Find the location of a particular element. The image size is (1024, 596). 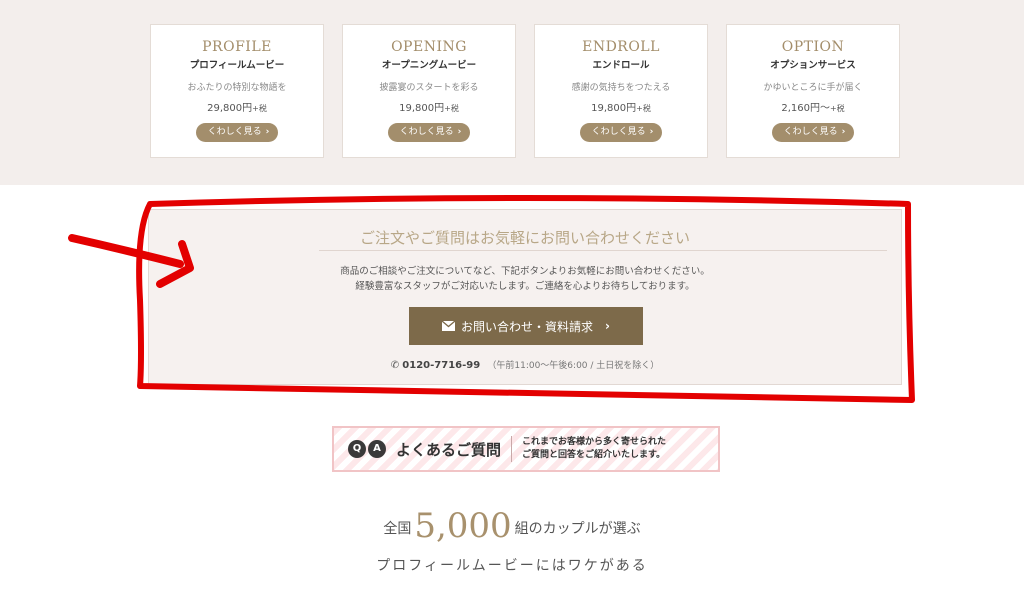

couple-count: 5,000 is located at coordinates (463, 526).